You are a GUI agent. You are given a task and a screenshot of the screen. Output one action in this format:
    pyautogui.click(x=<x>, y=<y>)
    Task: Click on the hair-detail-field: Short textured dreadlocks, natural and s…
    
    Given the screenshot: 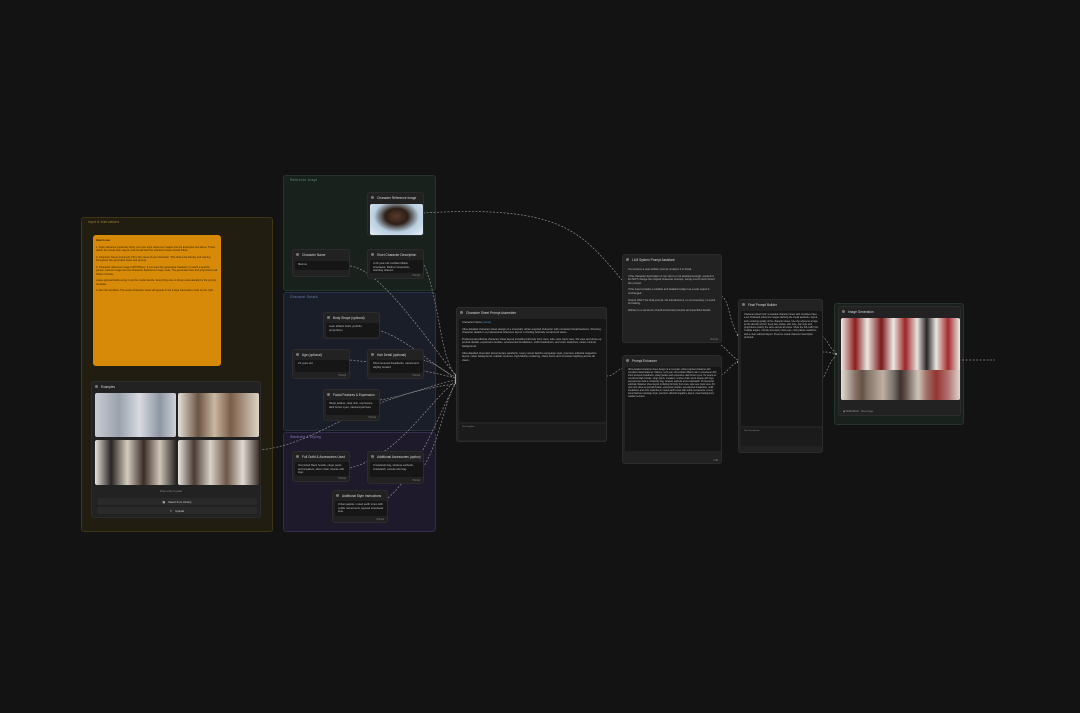 What is the action you would take?
    pyautogui.click(x=396, y=366)
    